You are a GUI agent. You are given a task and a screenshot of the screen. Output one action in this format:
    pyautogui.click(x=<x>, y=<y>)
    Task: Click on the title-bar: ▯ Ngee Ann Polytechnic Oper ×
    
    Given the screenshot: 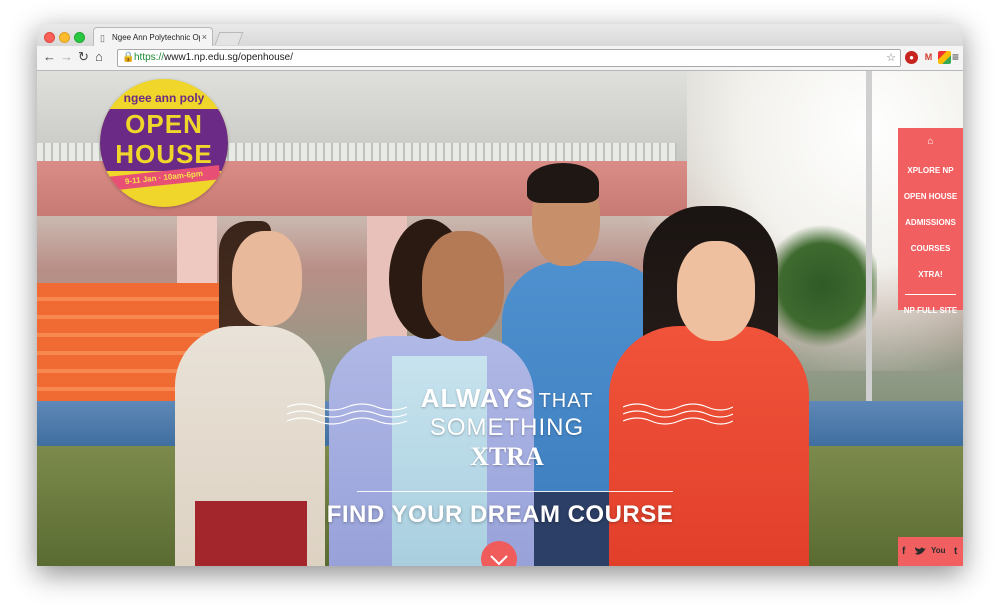 What is the action you would take?
    pyautogui.click(x=500, y=35)
    